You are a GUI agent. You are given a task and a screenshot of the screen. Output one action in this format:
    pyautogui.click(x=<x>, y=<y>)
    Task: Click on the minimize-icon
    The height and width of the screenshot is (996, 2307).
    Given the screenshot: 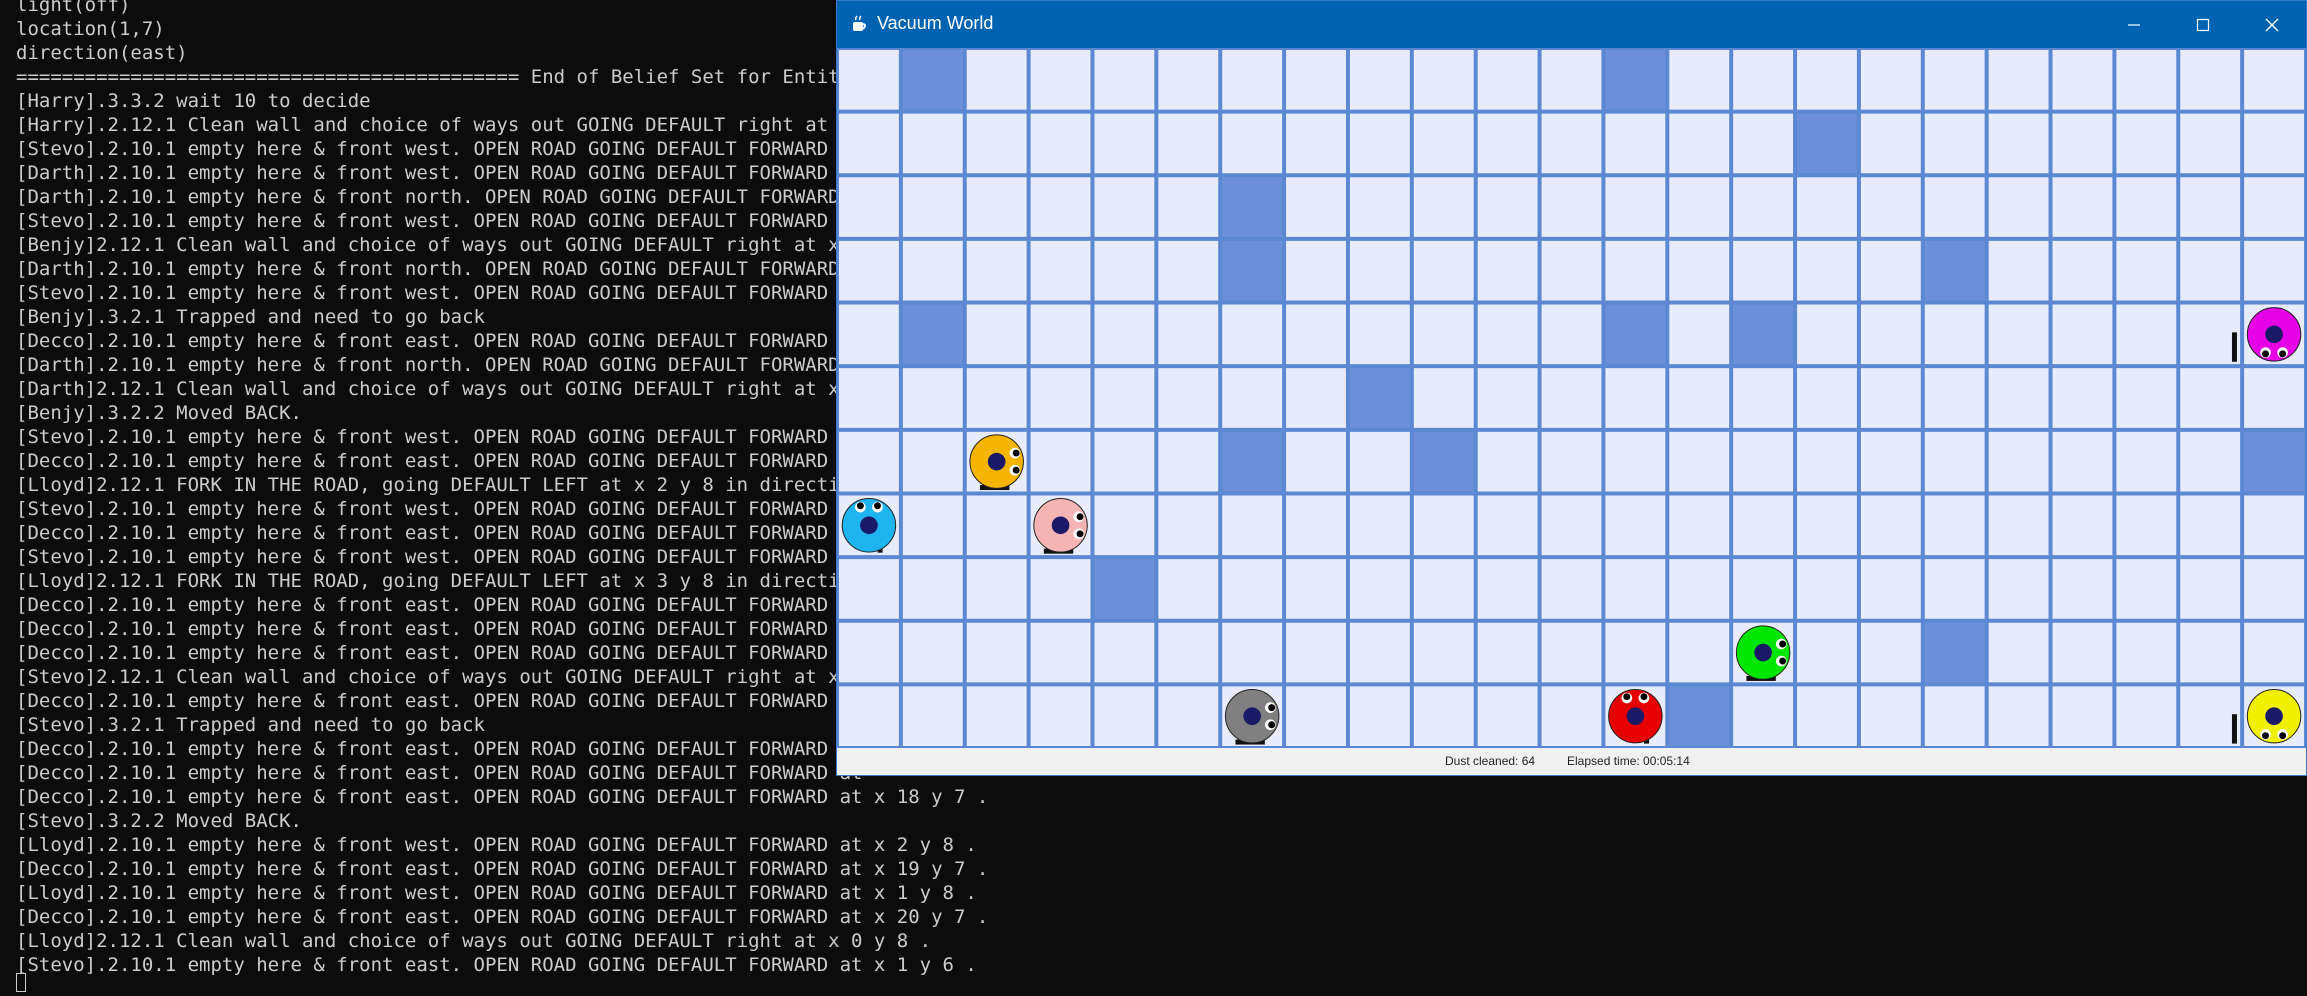 What is the action you would take?
    pyautogui.click(x=2133, y=24)
    